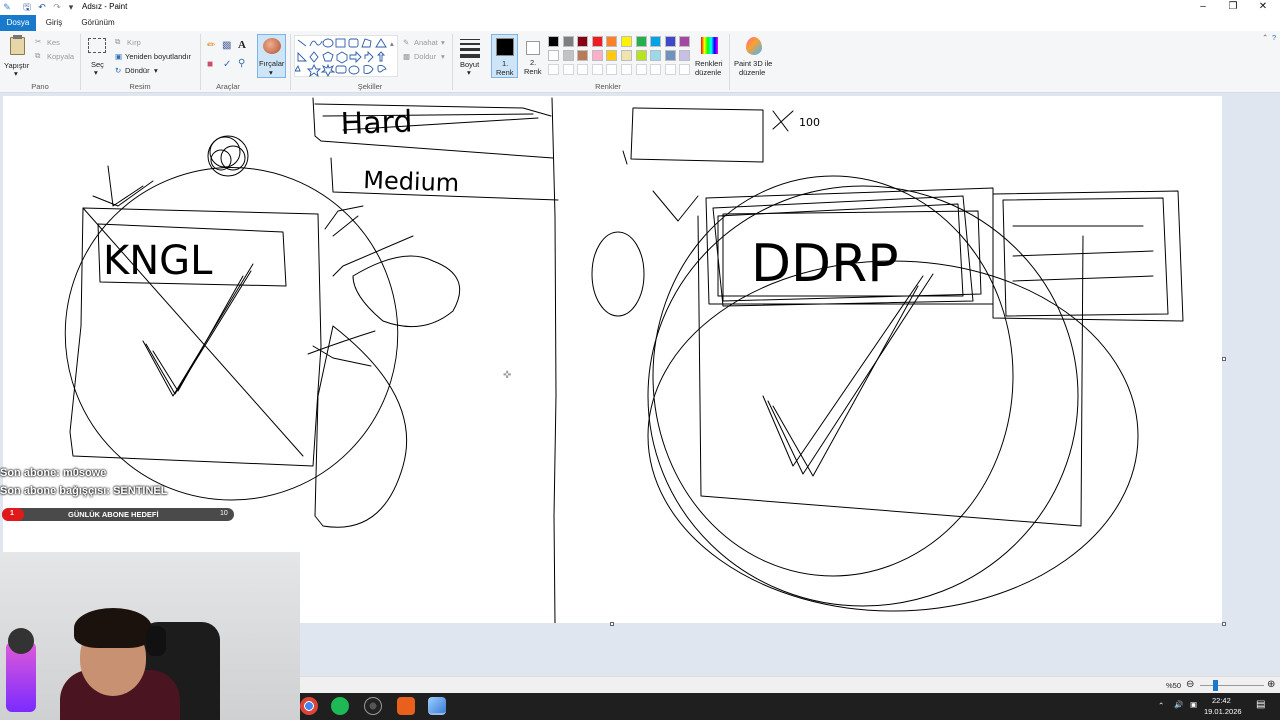 The width and height of the screenshot is (1280, 720). What do you see at coordinates (226, 45) in the screenshot?
I see `fill-bucket-icon: ▩` at bounding box center [226, 45].